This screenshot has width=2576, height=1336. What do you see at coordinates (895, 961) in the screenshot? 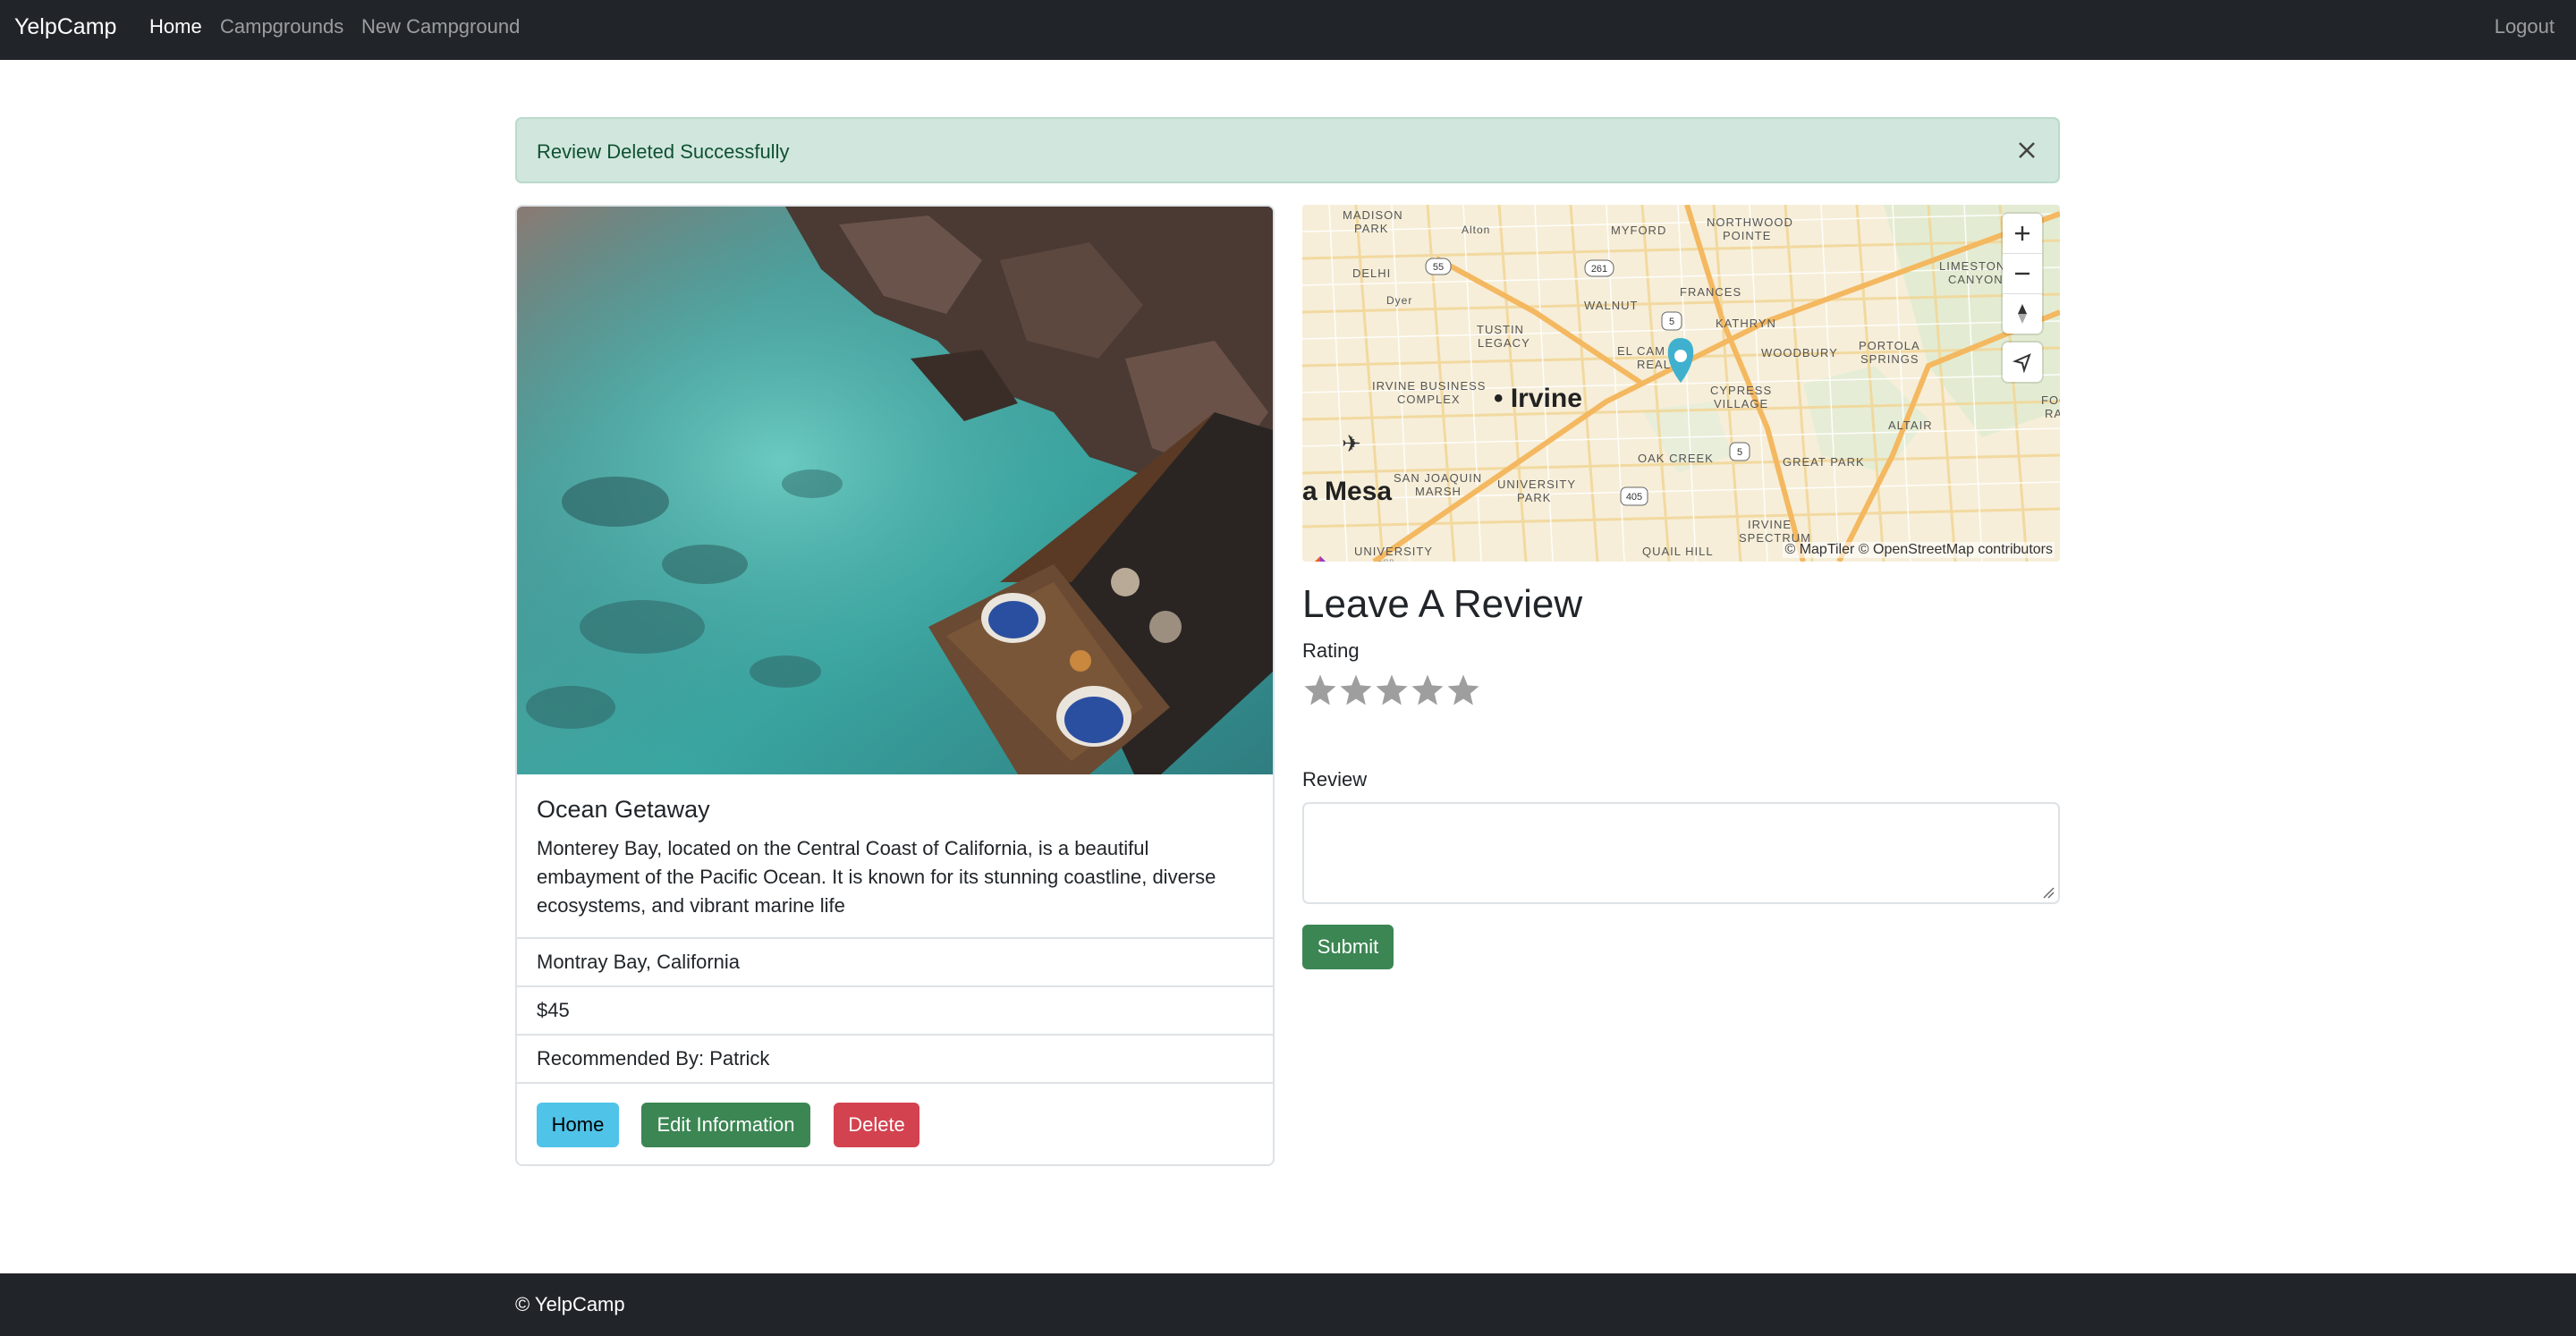
I see `campground-location: Montray Bay, California` at bounding box center [895, 961].